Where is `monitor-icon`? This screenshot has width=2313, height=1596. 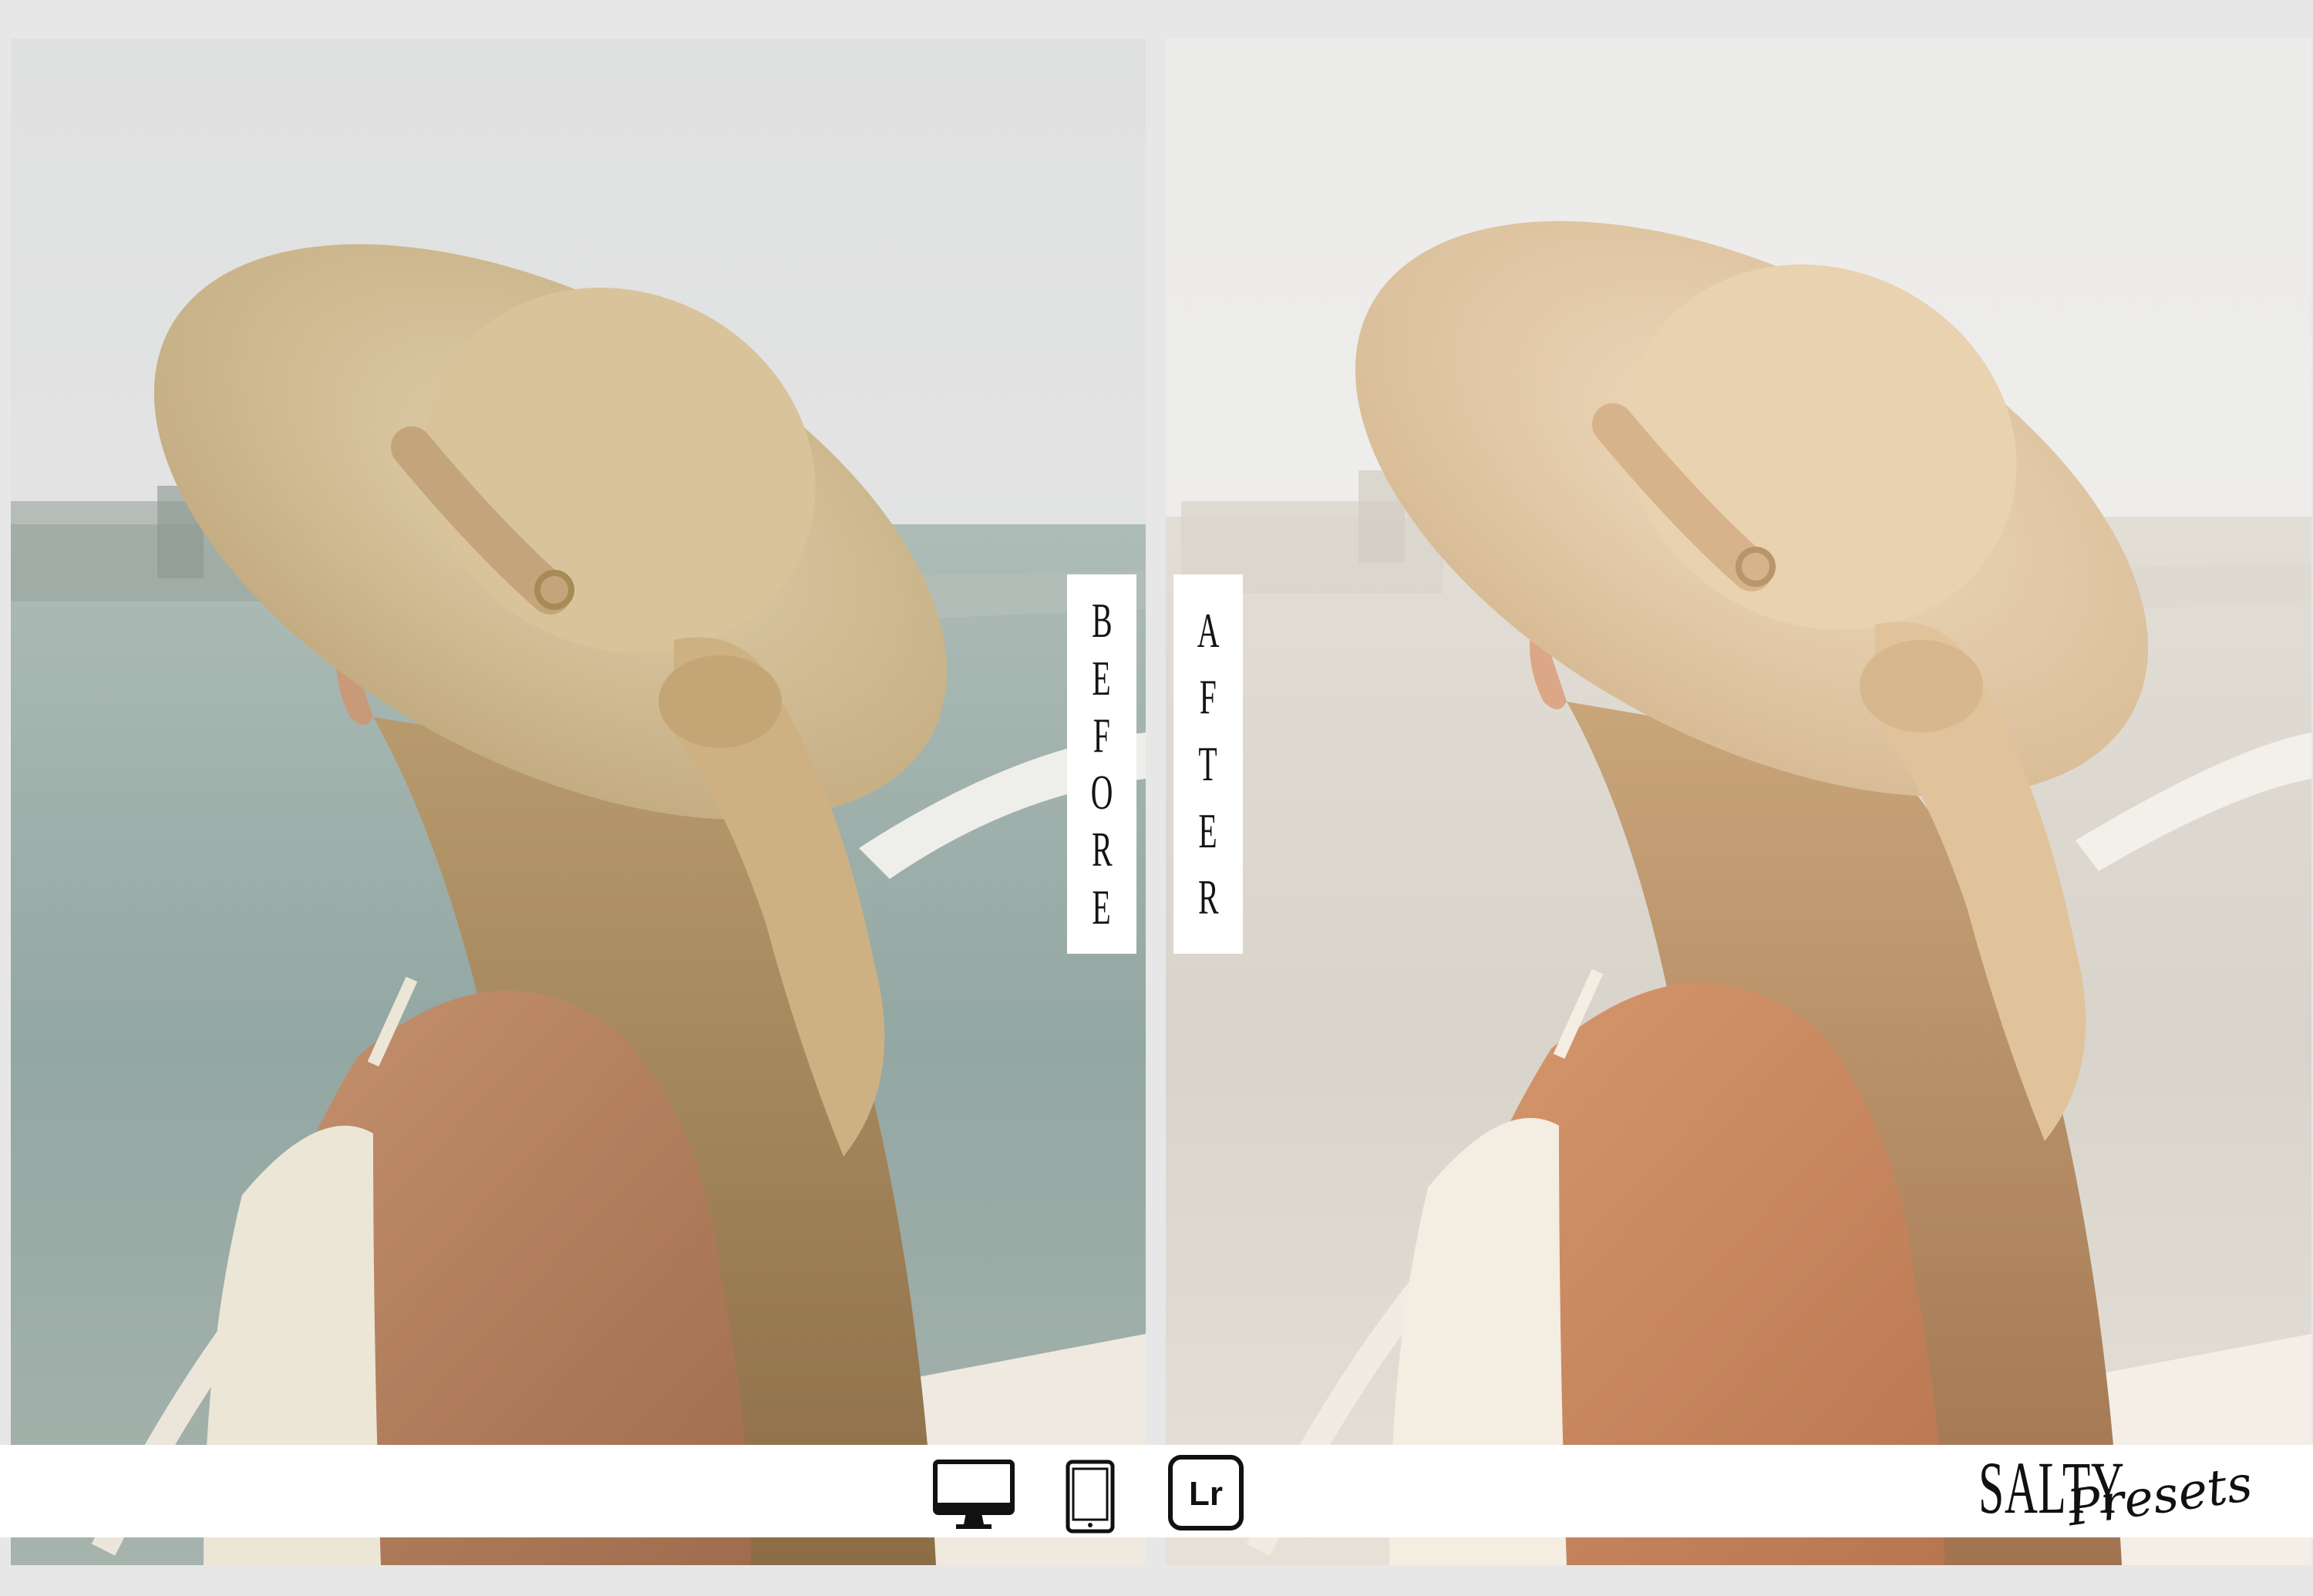
monitor-icon is located at coordinates (974, 1495).